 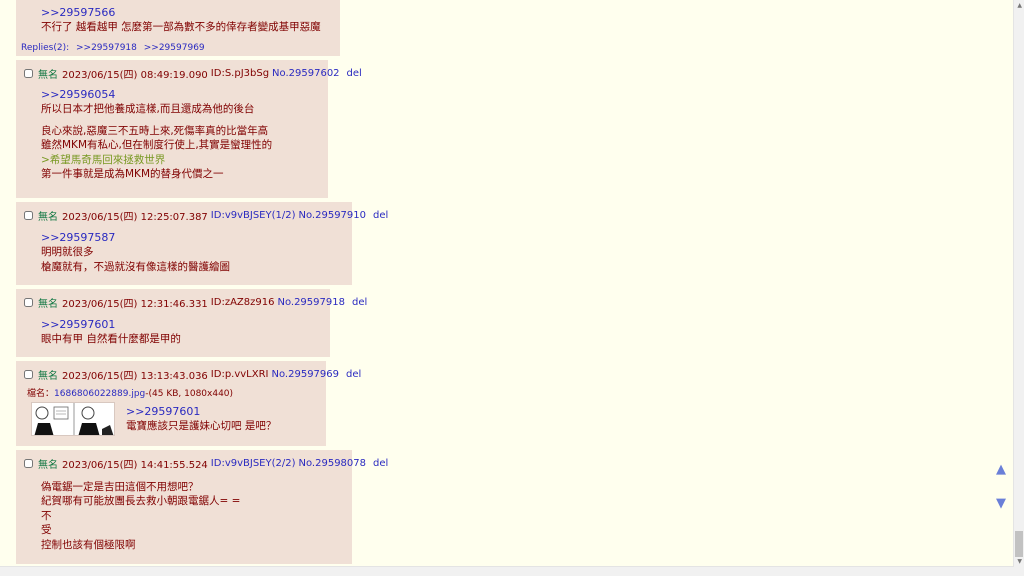 What do you see at coordinates (135, 75) in the screenshot?
I see `post-date: 2023/06/15(四) 08:49:19.090` at bounding box center [135, 75].